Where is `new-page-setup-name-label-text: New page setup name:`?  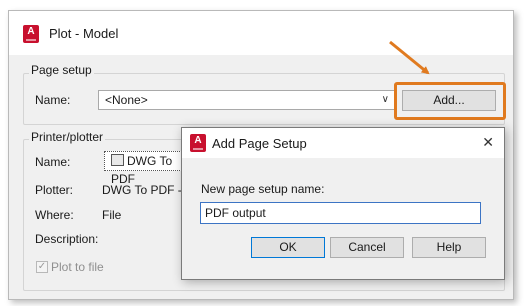
new-page-setup-name-label-text: New page setup name: is located at coordinates (263, 189).